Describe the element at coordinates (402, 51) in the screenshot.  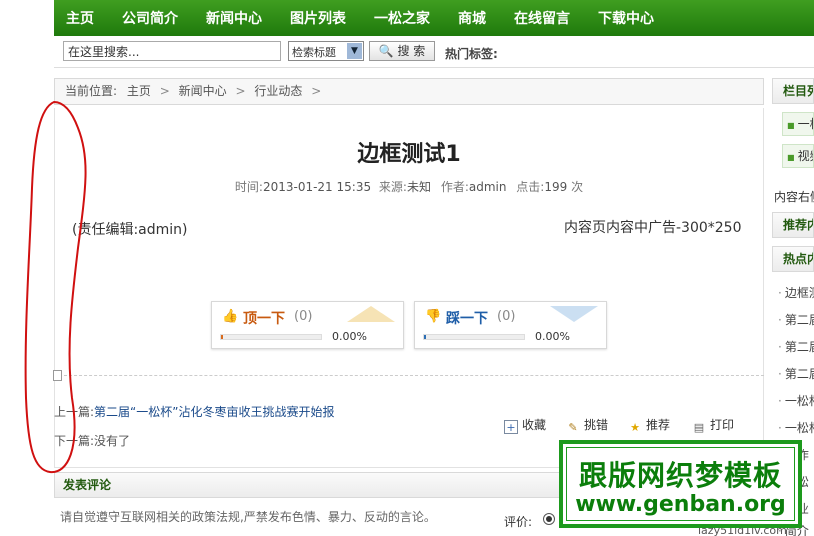
I see `search-button: 🔍 搜 索` at that location.